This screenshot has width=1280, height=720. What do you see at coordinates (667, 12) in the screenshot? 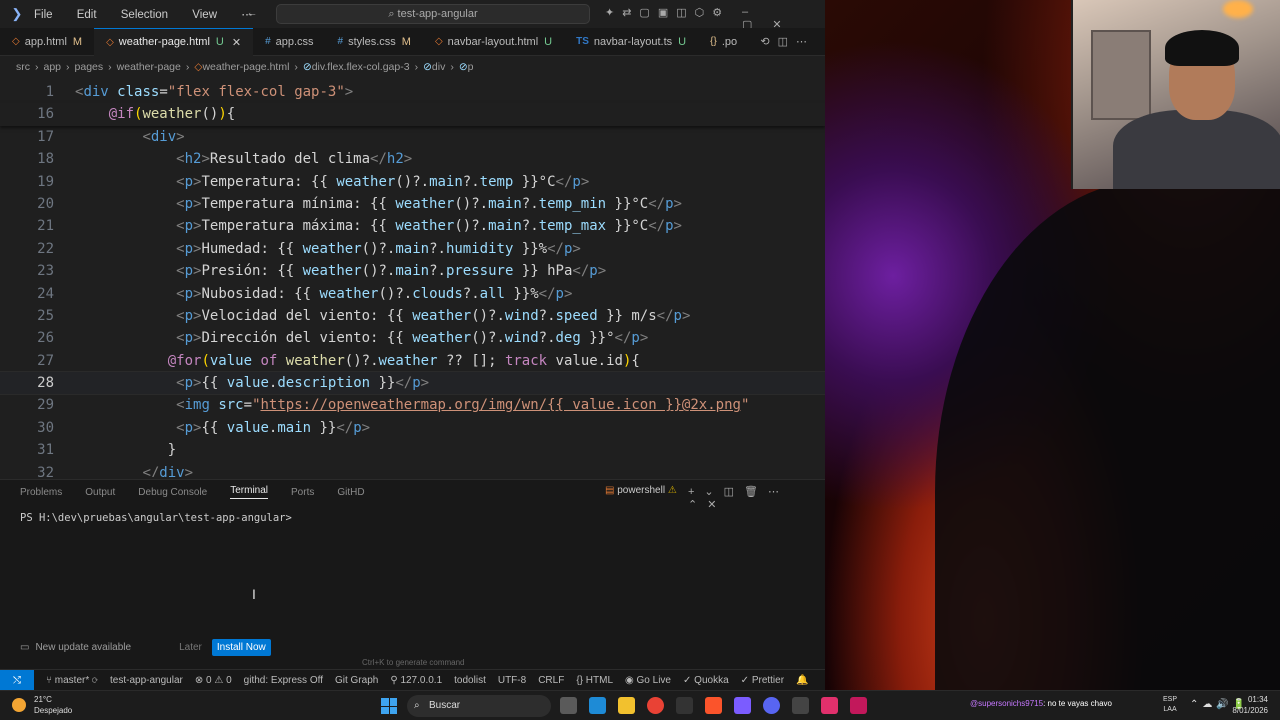
I see `layout-controls: ✦⇄▢▣◫⬡⚙` at bounding box center [667, 12].